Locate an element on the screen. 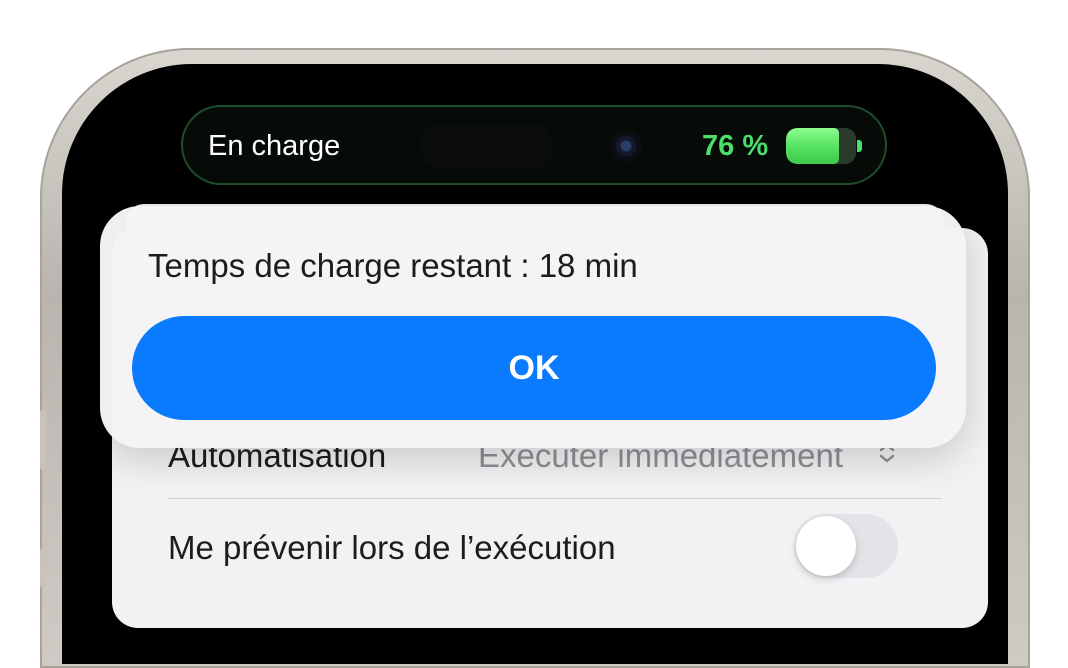 The width and height of the screenshot is (1068, 668). ok-button: OK is located at coordinates (534, 368).